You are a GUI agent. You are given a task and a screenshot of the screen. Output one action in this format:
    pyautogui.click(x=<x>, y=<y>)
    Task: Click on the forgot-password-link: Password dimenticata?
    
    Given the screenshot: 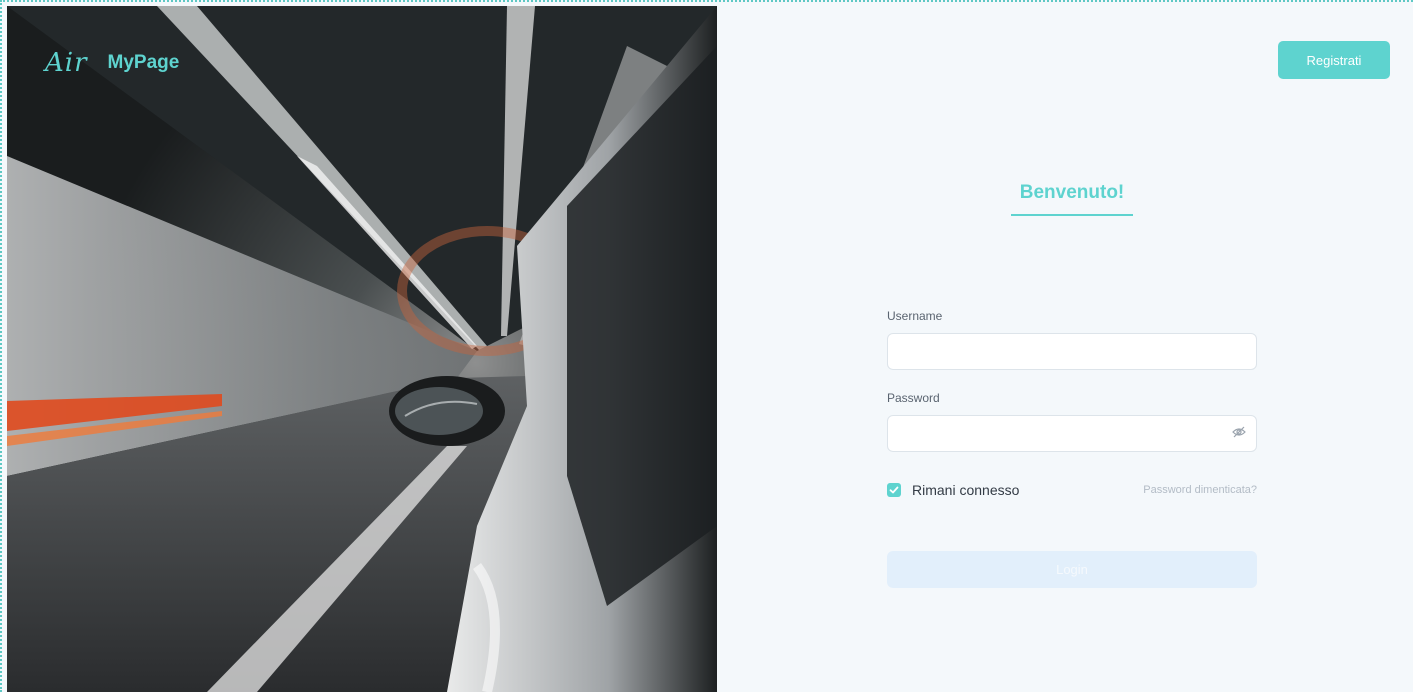 What is the action you would take?
    pyautogui.click(x=1200, y=490)
    